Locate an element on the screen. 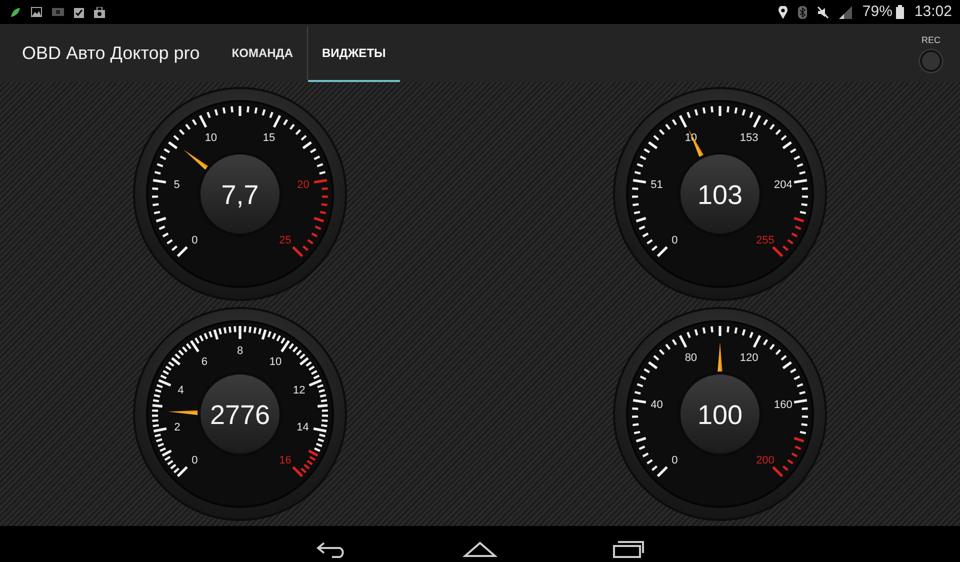  gauge-reading: 7,7 is located at coordinates (240, 195).